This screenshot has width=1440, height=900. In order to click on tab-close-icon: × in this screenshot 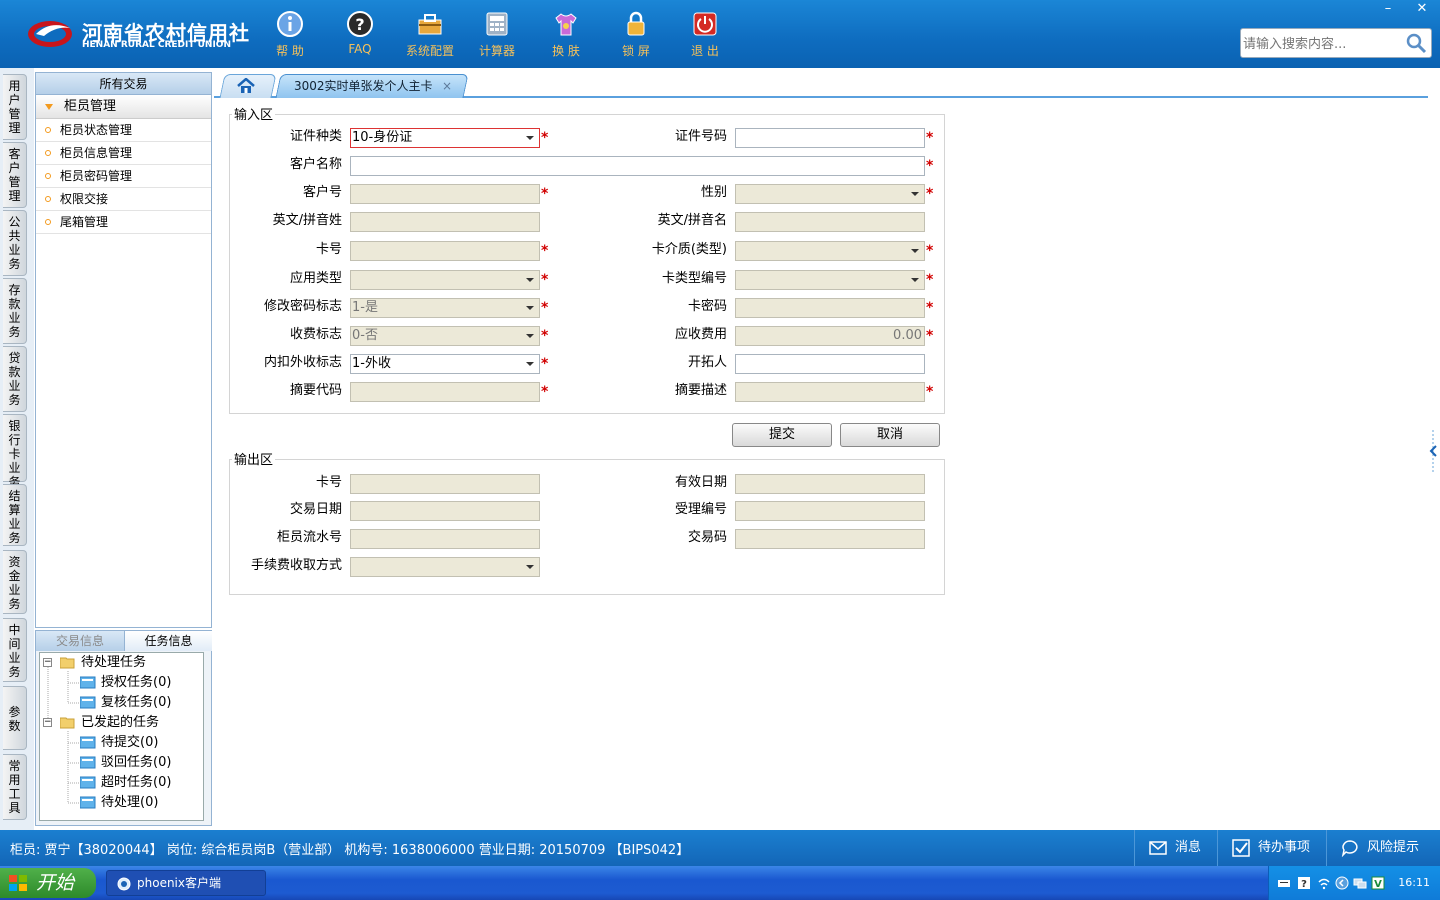, I will do `click(448, 86)`.